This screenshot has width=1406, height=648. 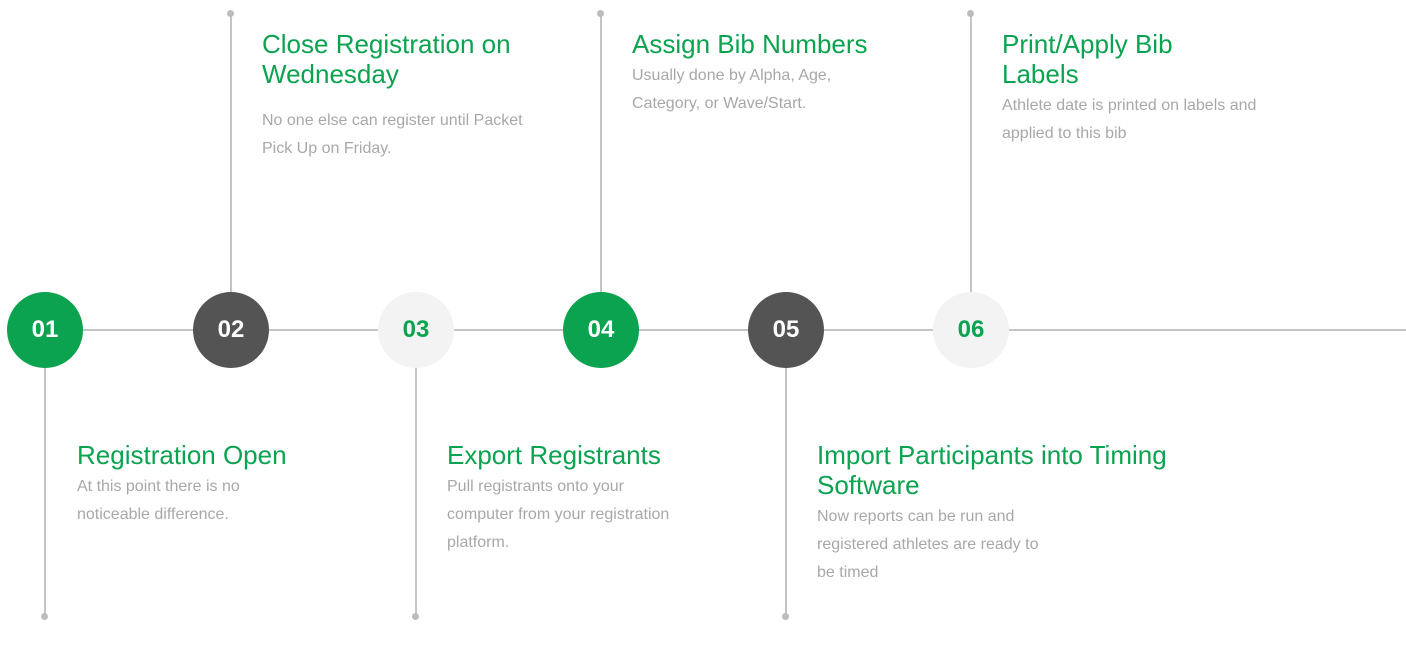 I want to click on connector-02-end-dot, so click(x=230, y=13).